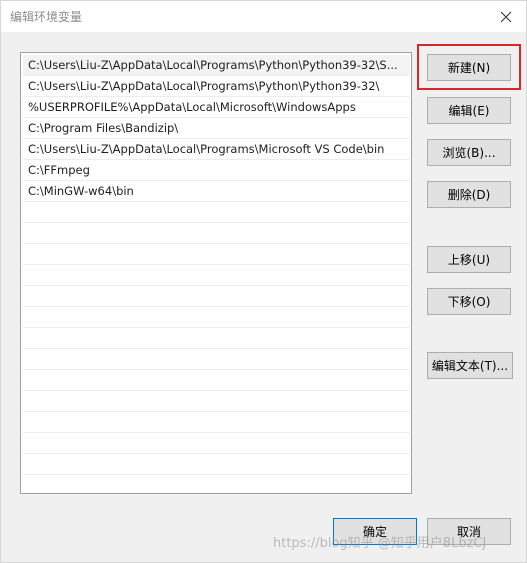 This screenshot has height=563, width=527. Describe the element at coordinates (216, 191) in the screenshot. I see `path-item: C:\MinGW-w64\bin` at that location.